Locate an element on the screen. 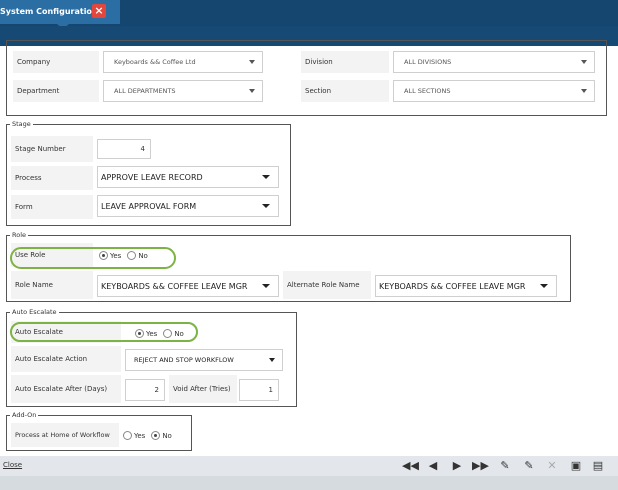  company-select: Keyboards && Coffee Ltd is located at coordinates (183, 62).